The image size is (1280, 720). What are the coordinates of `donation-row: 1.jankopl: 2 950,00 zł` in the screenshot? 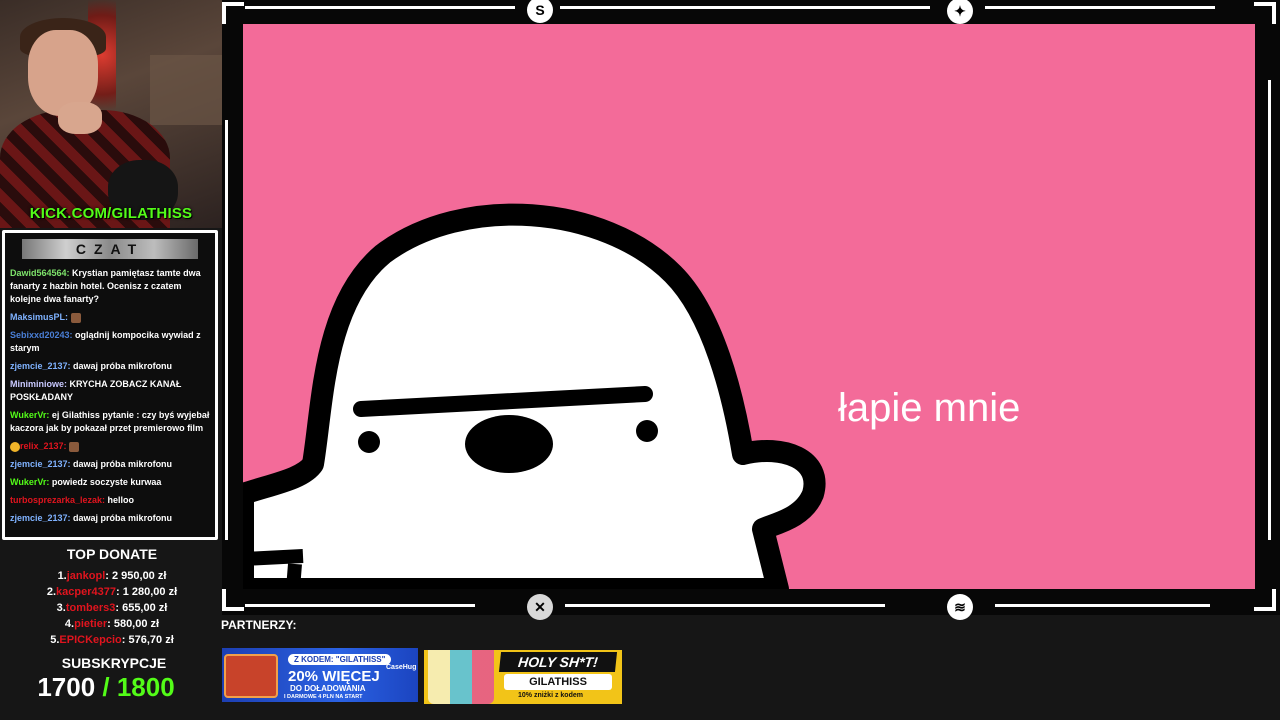 It's located at (112, 576).